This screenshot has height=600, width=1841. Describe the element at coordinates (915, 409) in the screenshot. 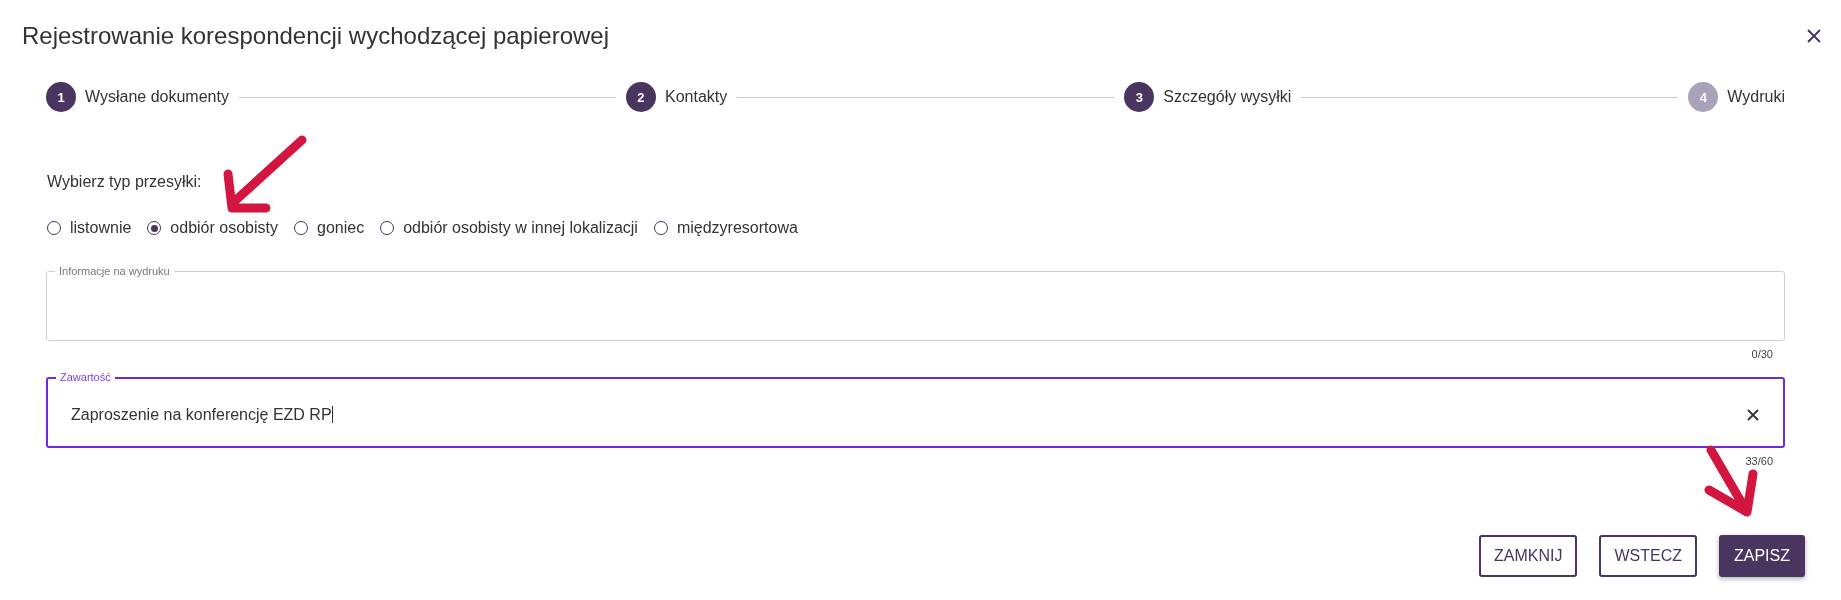

I see `text-field: Zawartość Zaproszenie na konferencję EZD RP` at that location.